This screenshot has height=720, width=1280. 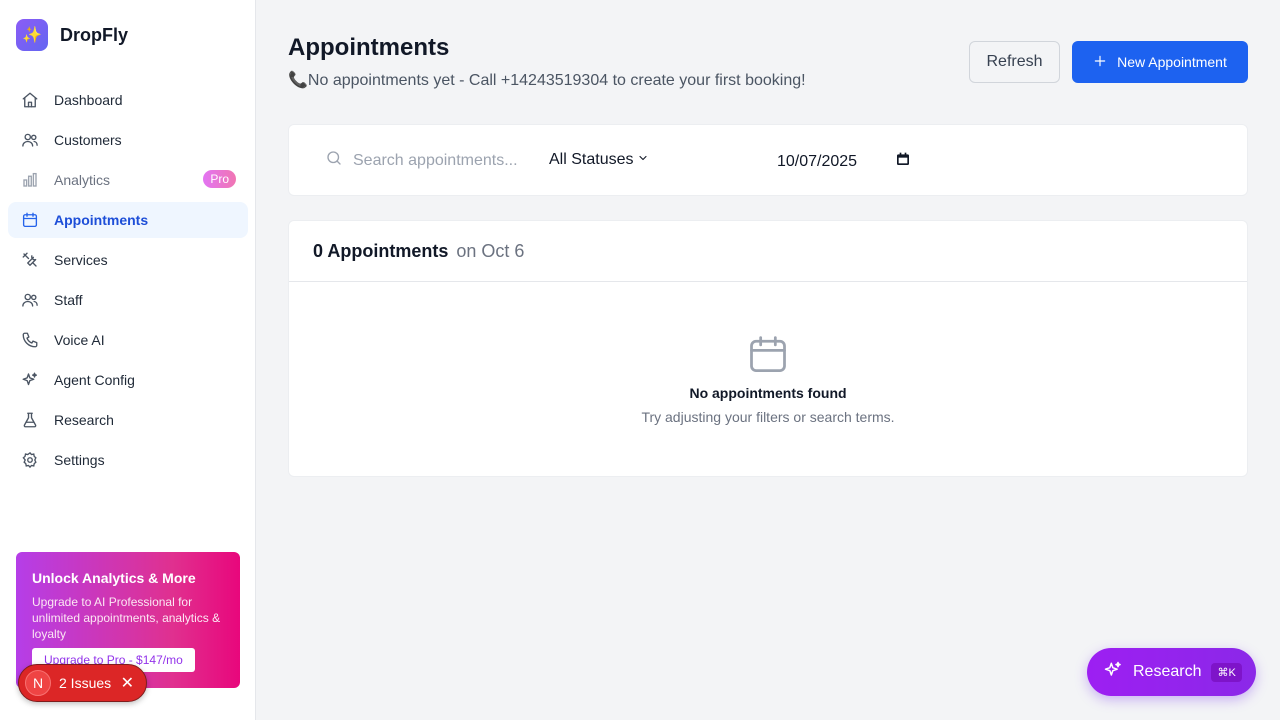 I want to click on status-select: All Statuses, so click(x=599, y=160).